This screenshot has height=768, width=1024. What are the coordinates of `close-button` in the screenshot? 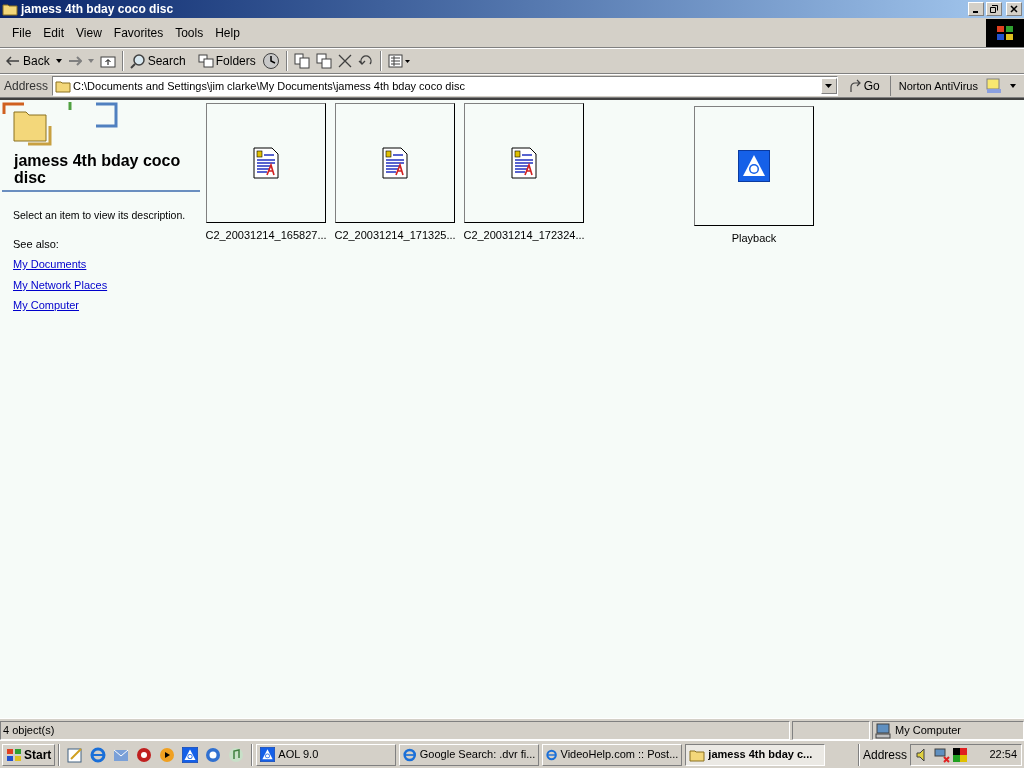 It's located at (1014, 9).